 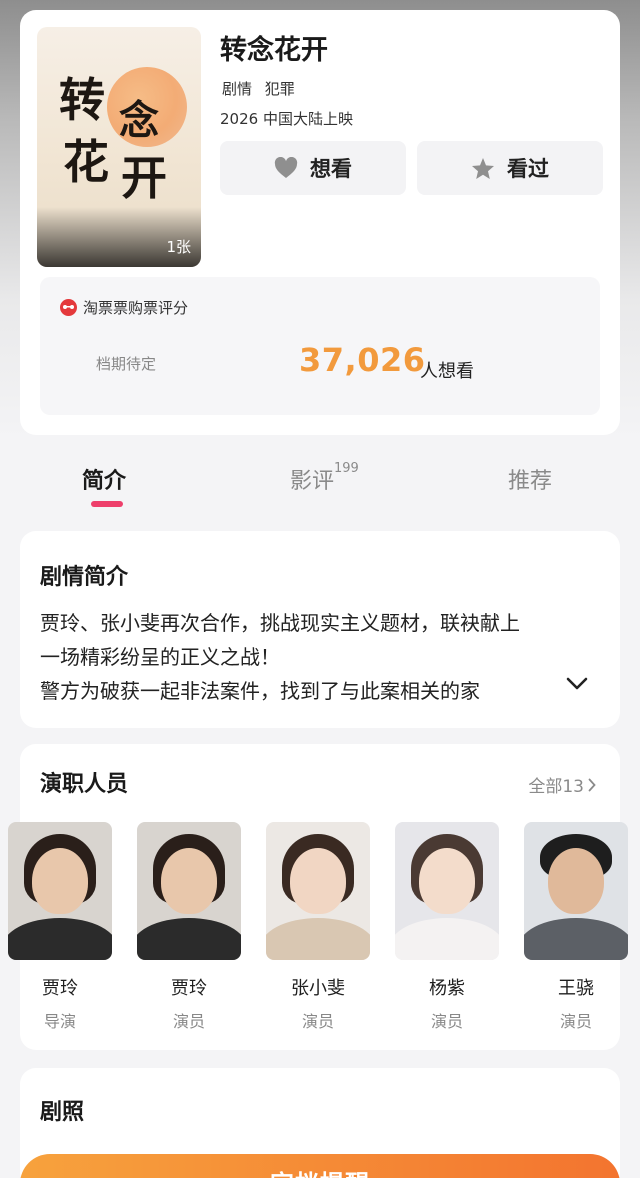 I want to click on stills-title: 剧照, so click(x=62, y=1112).